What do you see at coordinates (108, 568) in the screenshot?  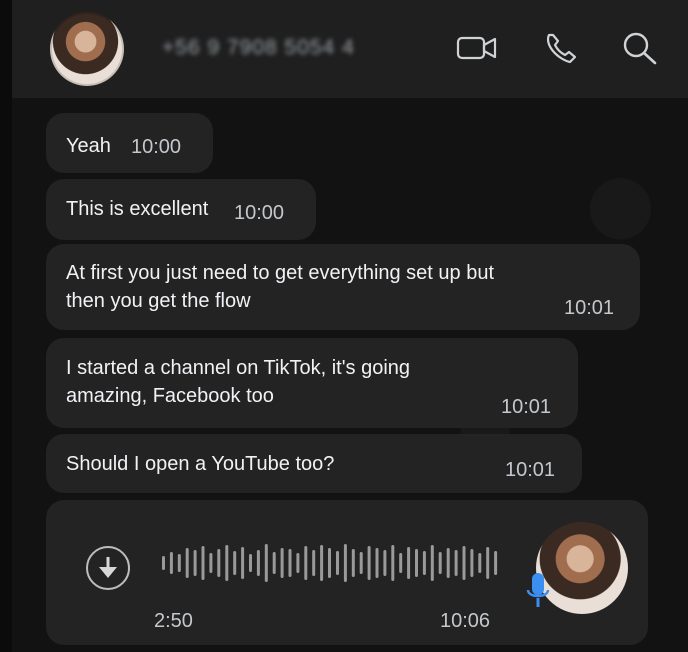 I see `download-icon` at bounding box center [108, 568].